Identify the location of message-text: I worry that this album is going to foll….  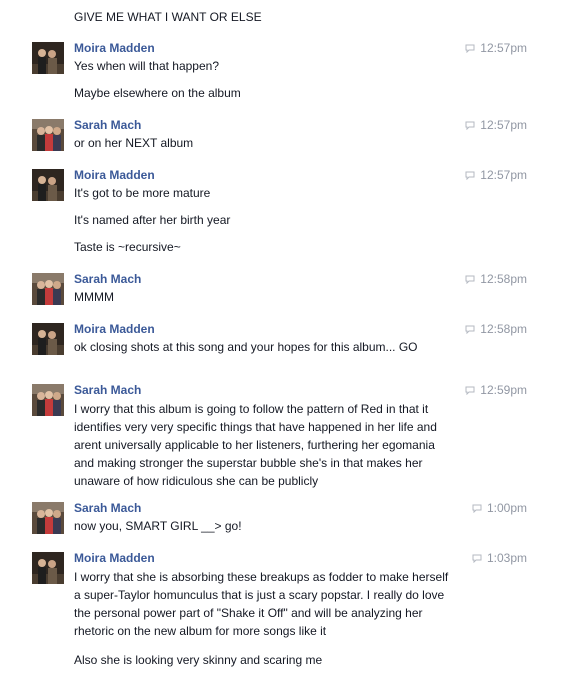
(255, 445).